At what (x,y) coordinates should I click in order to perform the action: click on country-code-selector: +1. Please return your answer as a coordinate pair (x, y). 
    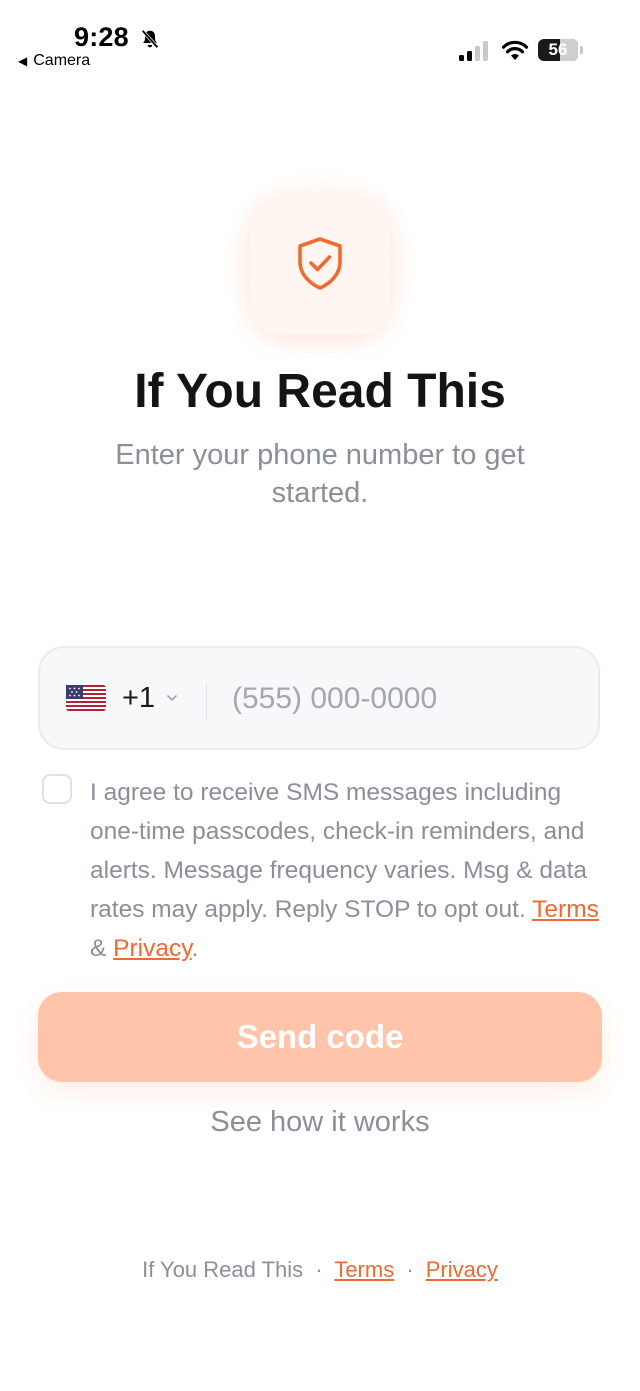
    Looking at the image, I should click on (122, 698).